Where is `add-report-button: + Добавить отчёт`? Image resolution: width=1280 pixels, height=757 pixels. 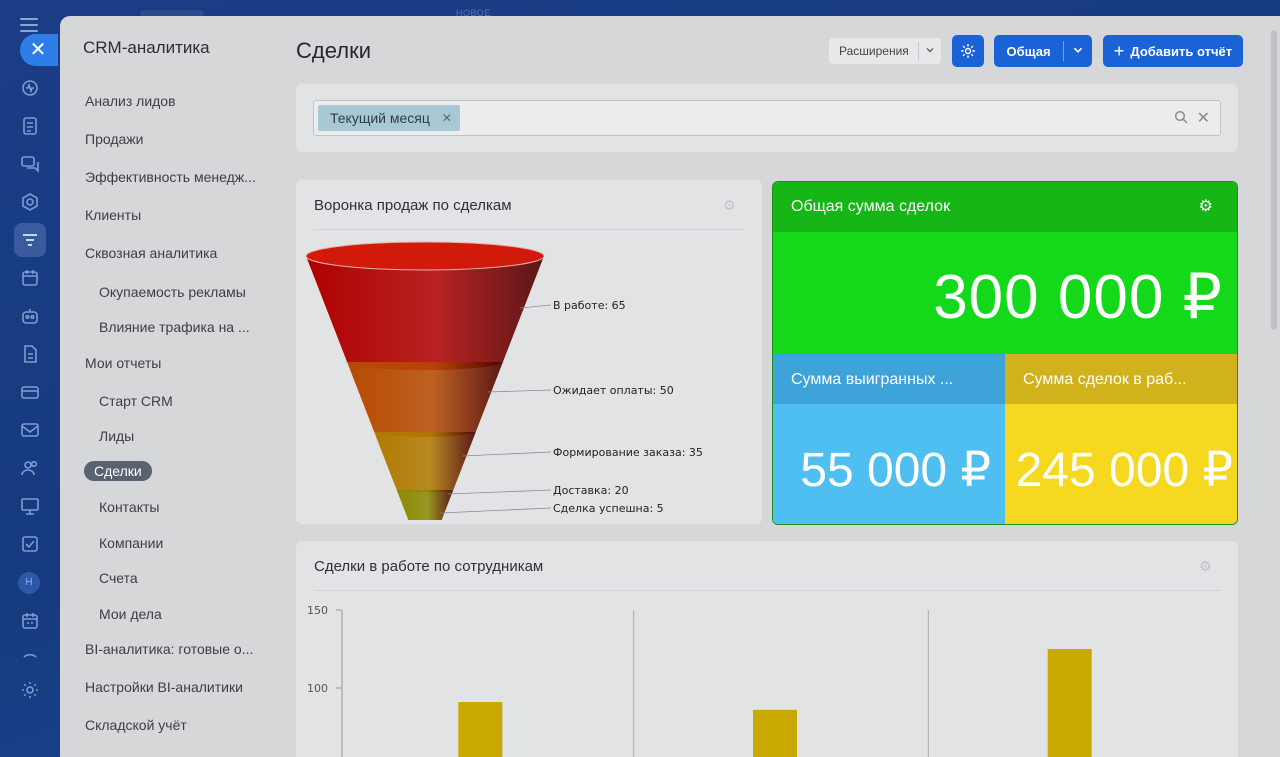
add-report-button: + Добавить отчёт is located at coordinates (1173, 51).